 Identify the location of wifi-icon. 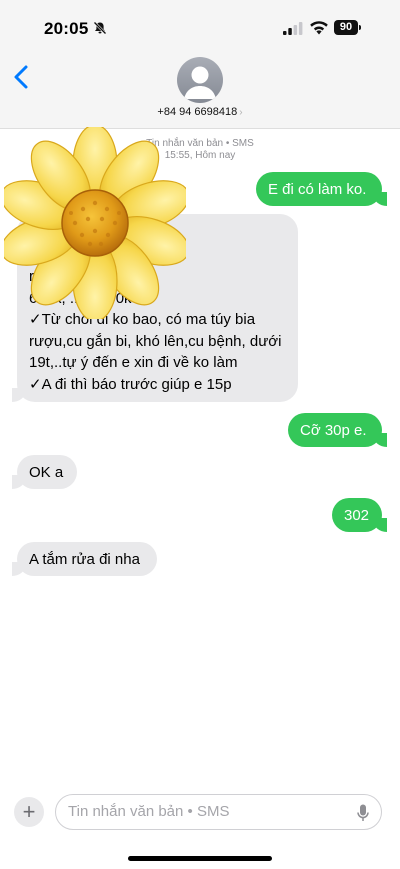
(319, 28).